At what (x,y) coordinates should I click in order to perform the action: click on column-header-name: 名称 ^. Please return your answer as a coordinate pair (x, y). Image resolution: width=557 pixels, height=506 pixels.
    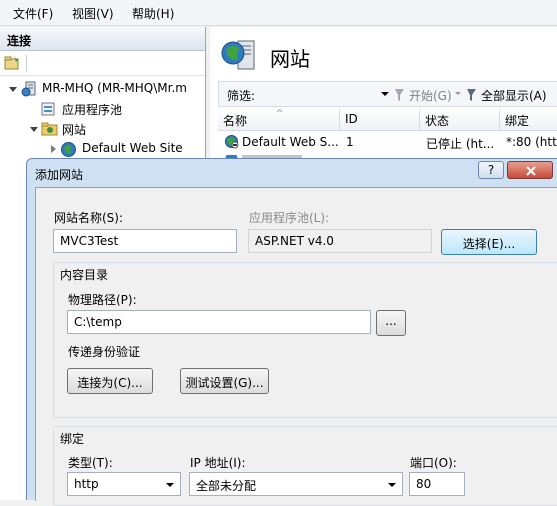
    Looking at the image, I should click on (279, 120).